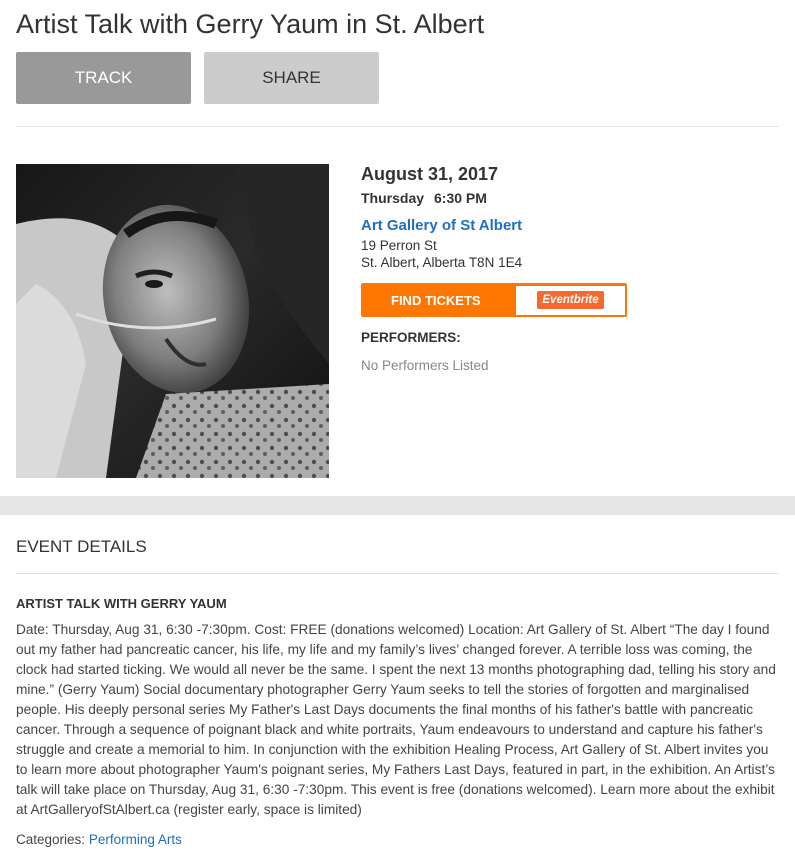  What do you see at coordinates (397, 839) in the screenshot?
I see `event-categories: Categories: Performing Arts` at bounding box center [397, 839].